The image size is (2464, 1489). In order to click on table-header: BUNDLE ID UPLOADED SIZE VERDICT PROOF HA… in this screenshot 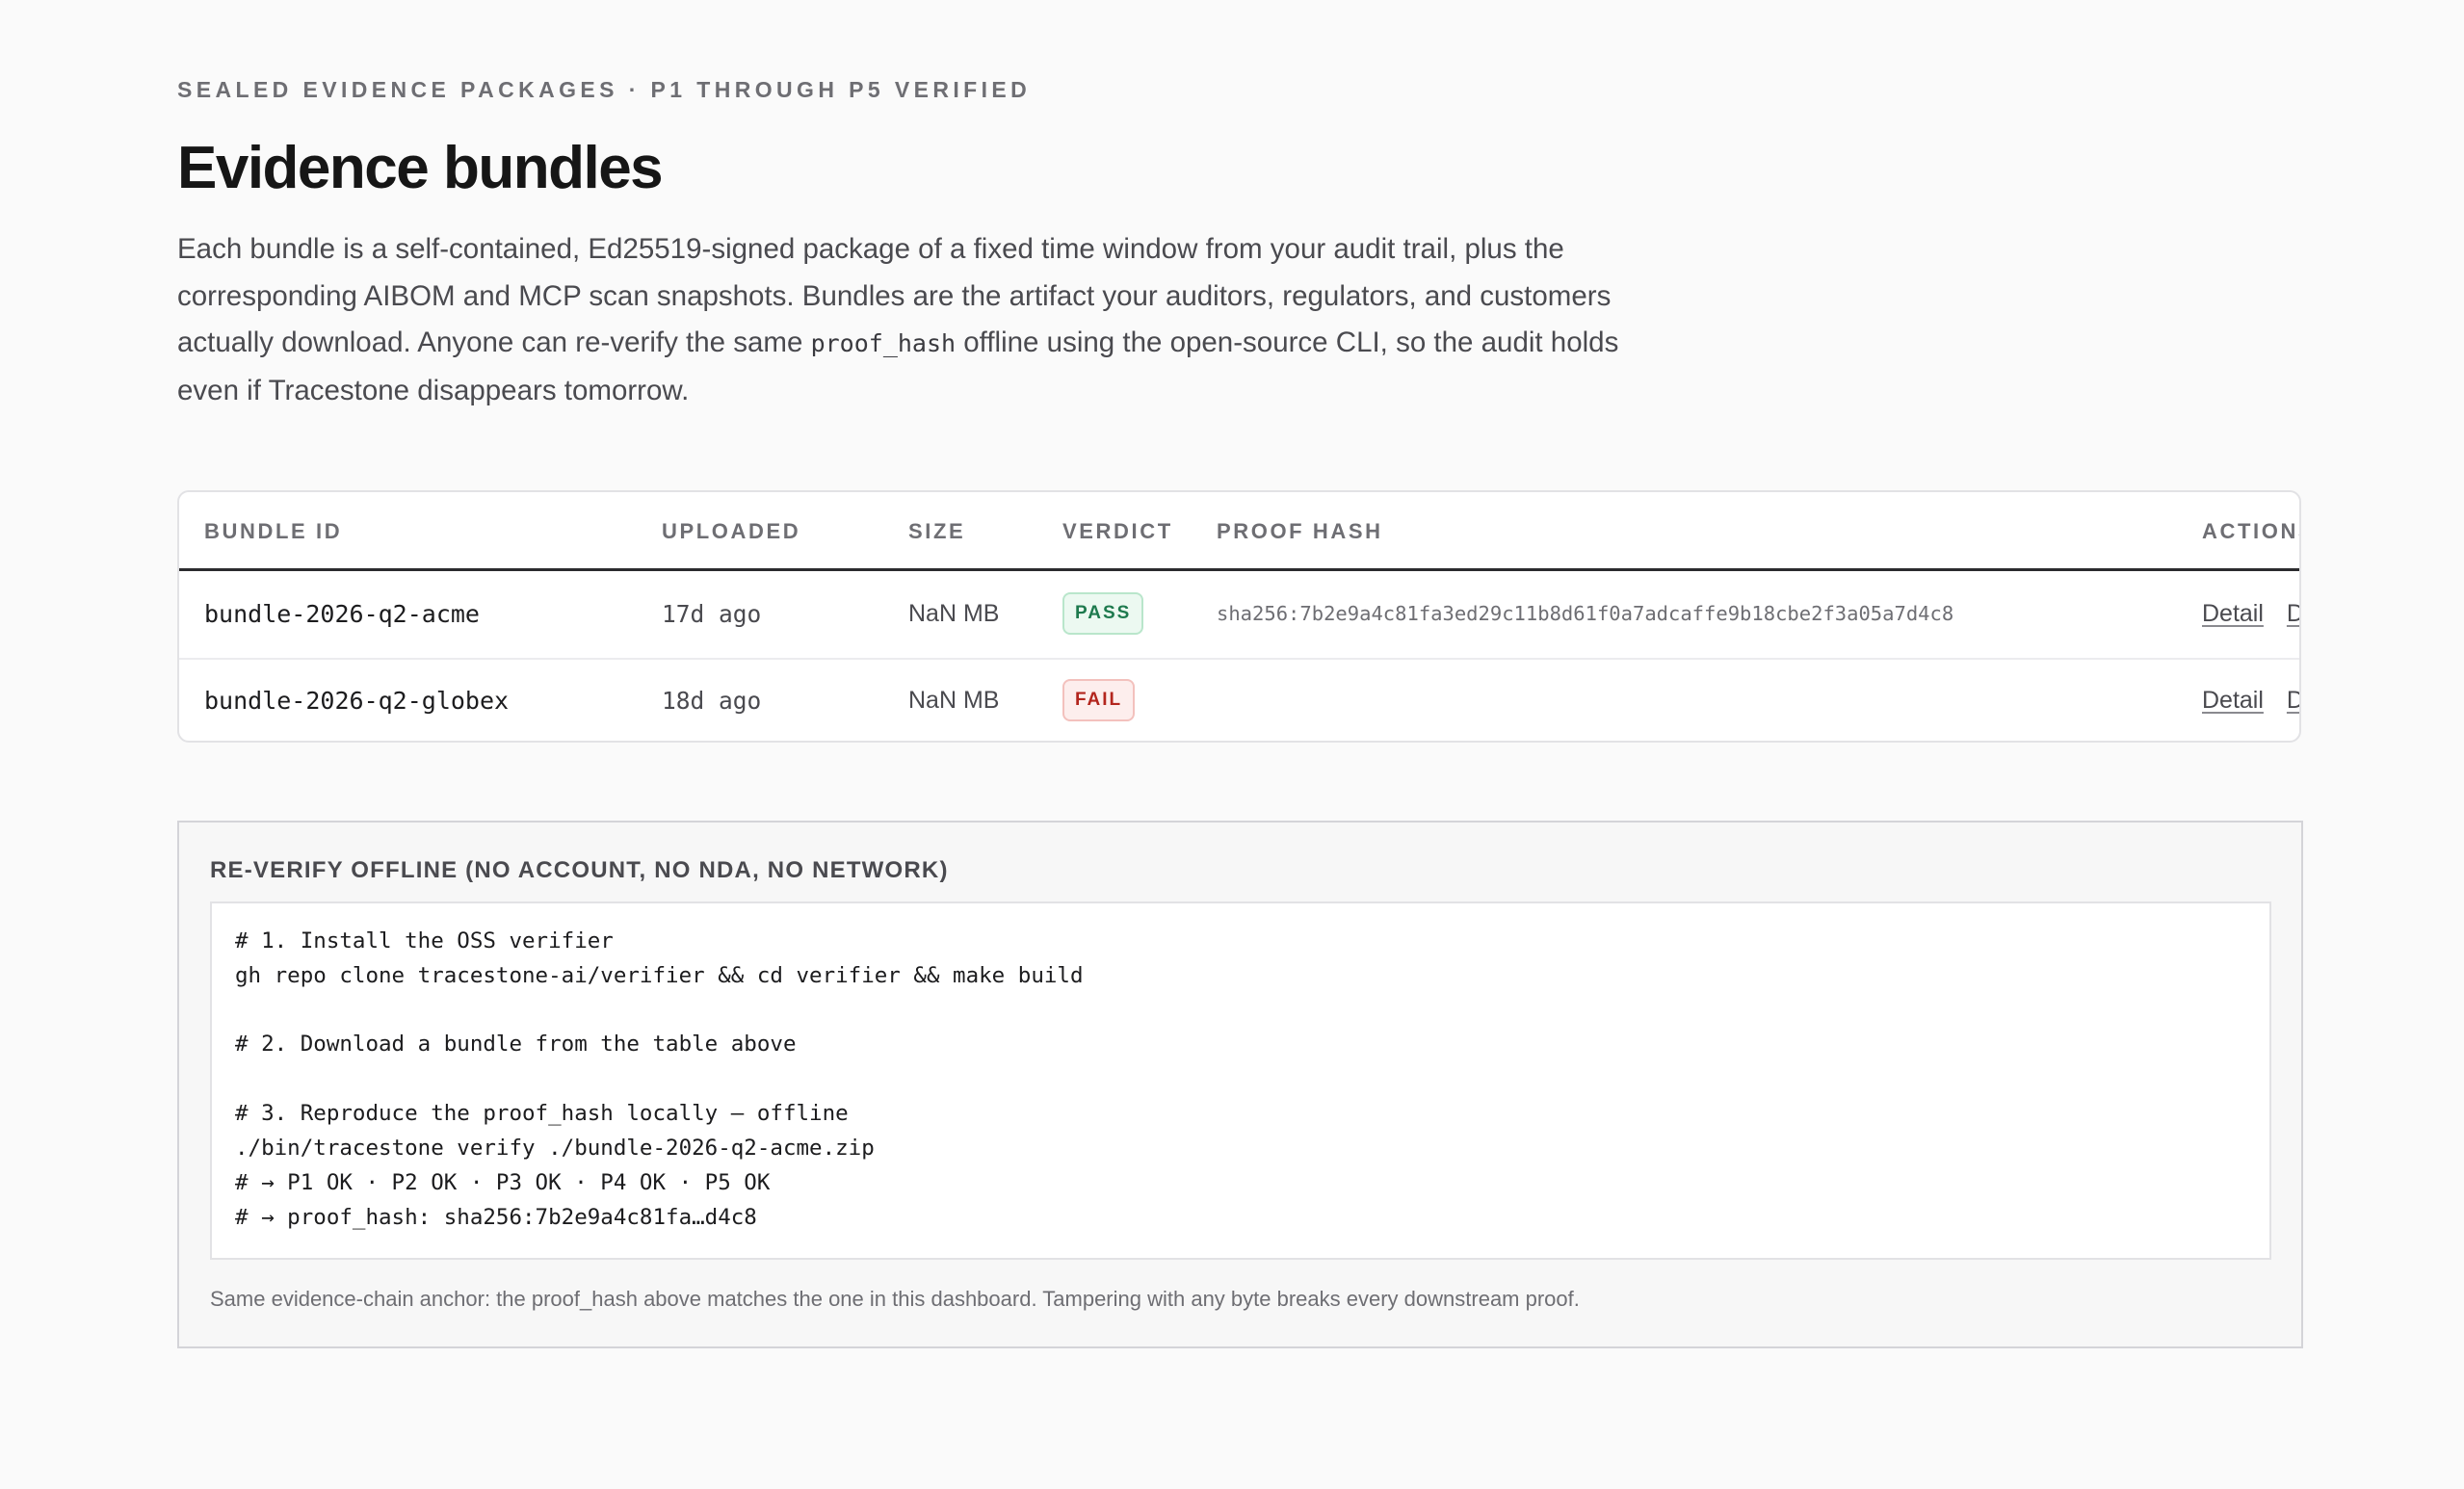, I will do `click(1239, 531)`.